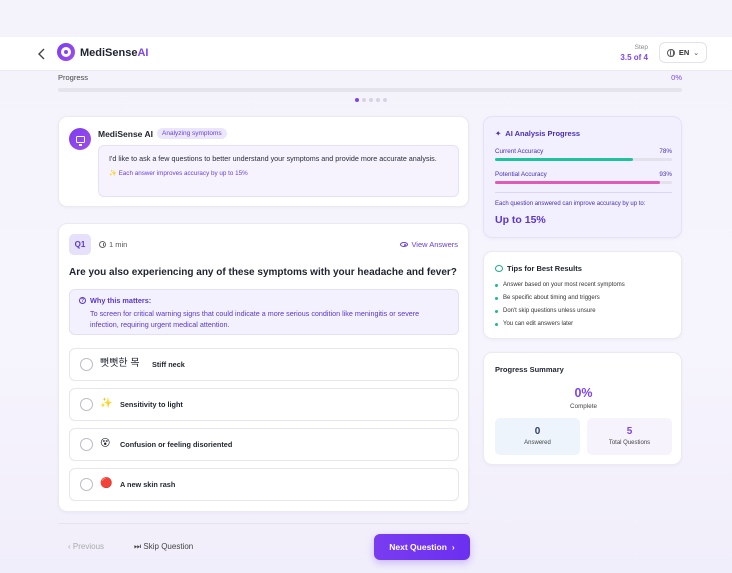 This screenshot has height=573, width=732. I want to click on language-label: EN, so click(684, 52).